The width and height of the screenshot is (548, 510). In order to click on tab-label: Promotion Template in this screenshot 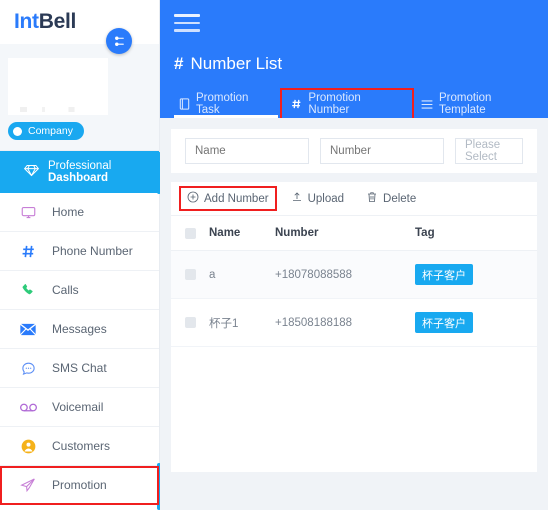, I will do `click(465, 104)`.